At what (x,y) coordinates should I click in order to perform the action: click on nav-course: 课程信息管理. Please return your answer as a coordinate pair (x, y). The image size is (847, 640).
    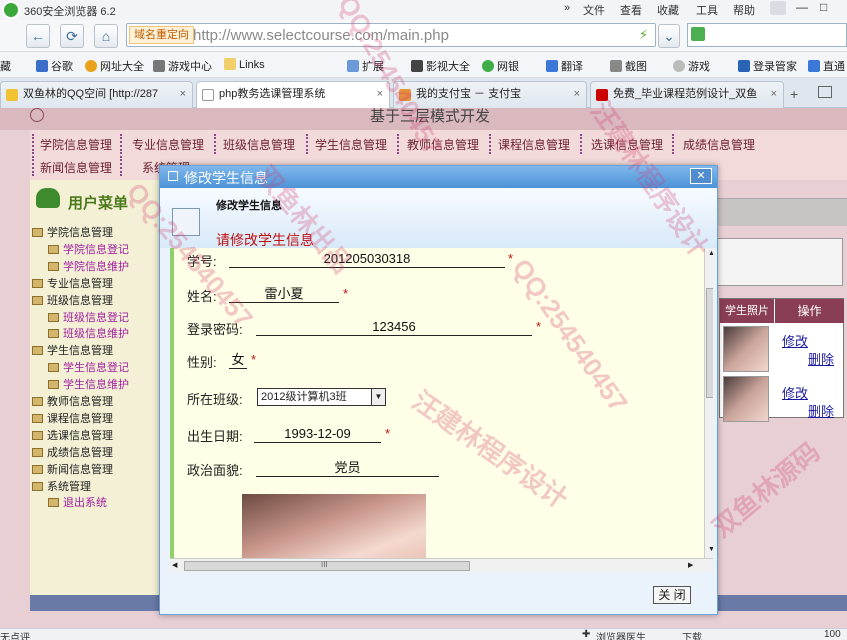
    Looking at the image, I should click on (534, 144).